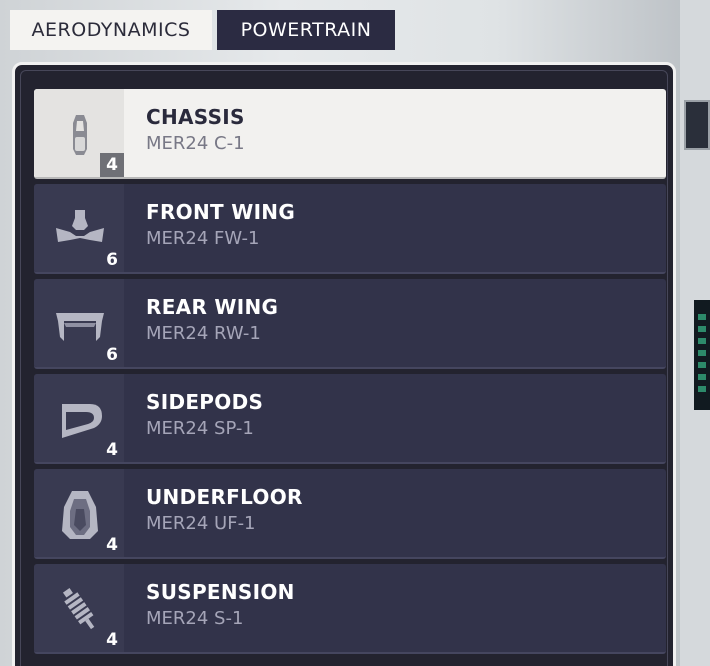 Image resolution: width=710 pixels, height=666 pixels. I want to click on part-row-front-wing: 6 FRONT WING MER24 FW-1, so click(350, 229).